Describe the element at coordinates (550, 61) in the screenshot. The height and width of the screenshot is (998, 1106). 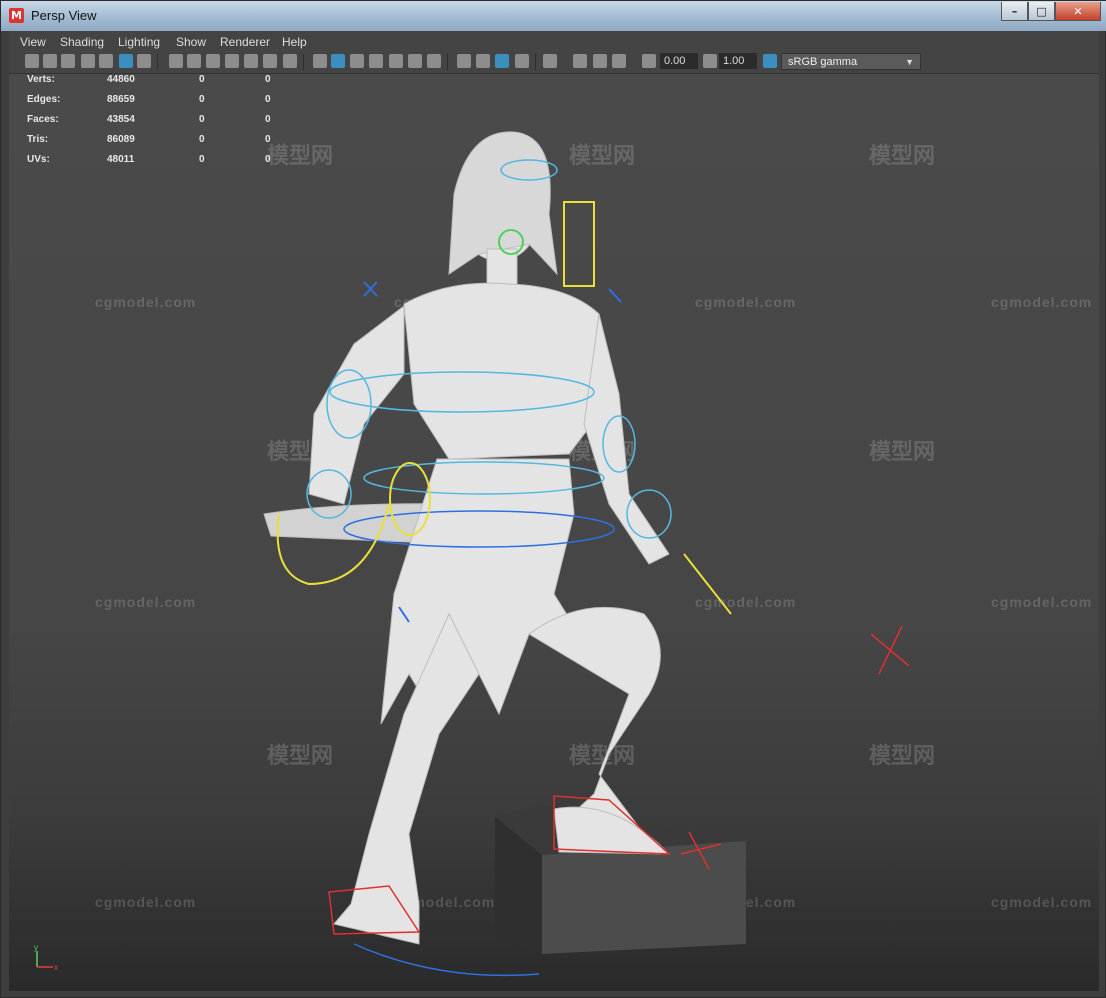
I see `isolate-select-icon` at that location.